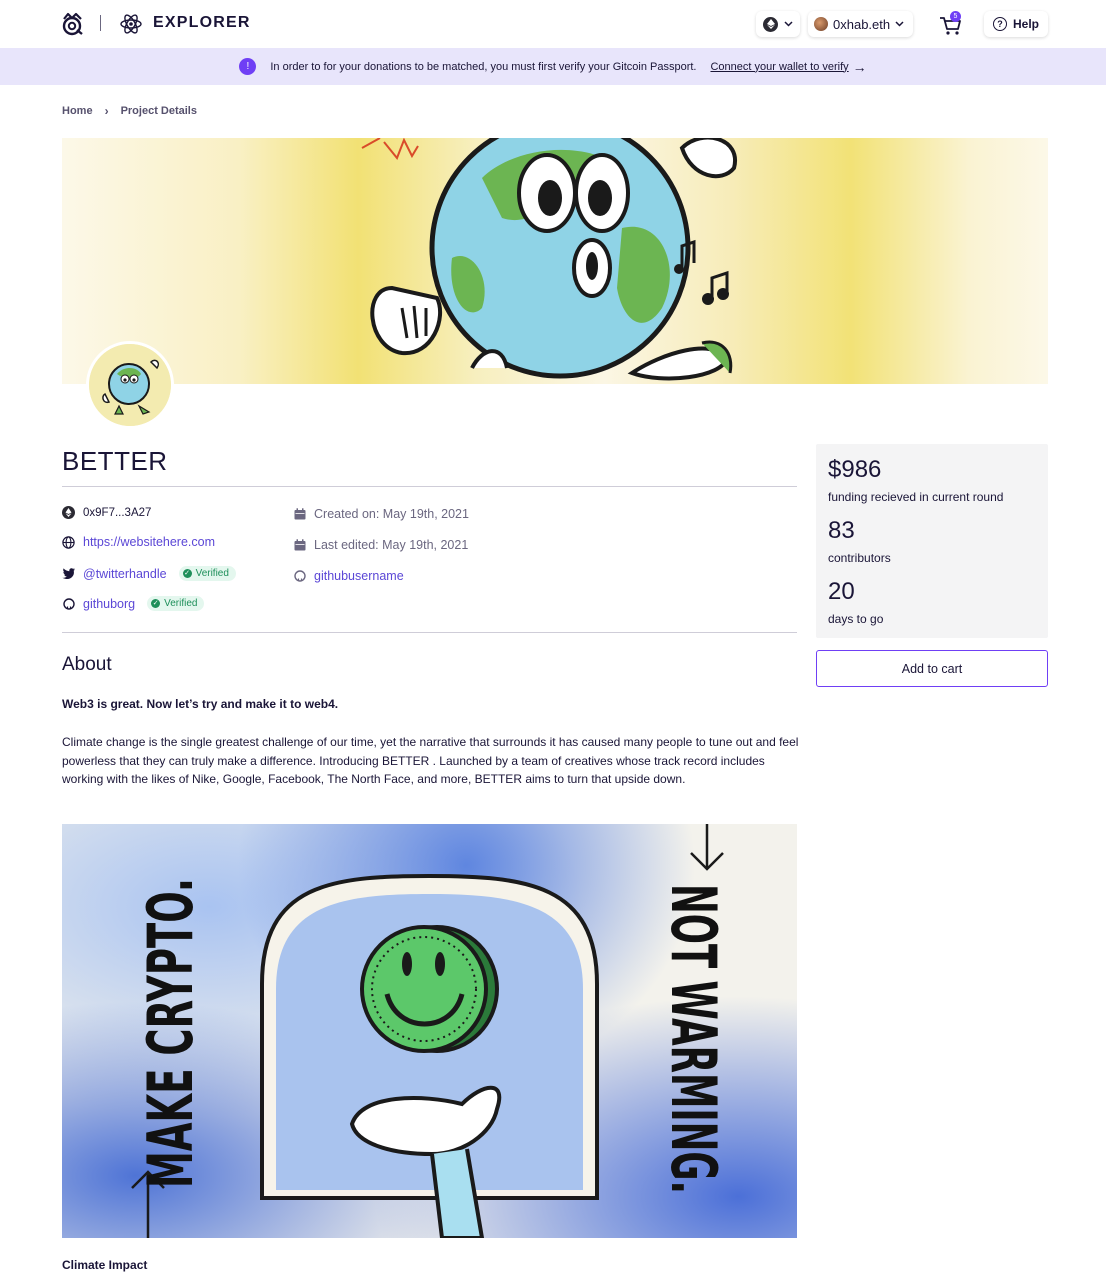 The height and width of the screenshot is (1280, 1106). I want to click on project-address: 0x9F7...3A27, so click(106, 512).